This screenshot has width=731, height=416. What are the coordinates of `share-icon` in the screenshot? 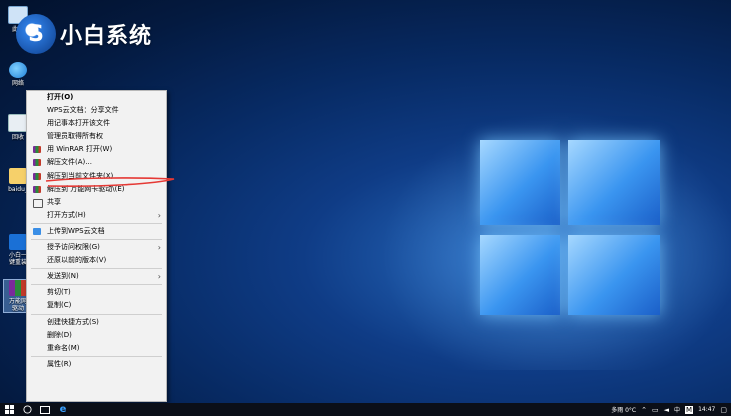 It's located at (38, 203).